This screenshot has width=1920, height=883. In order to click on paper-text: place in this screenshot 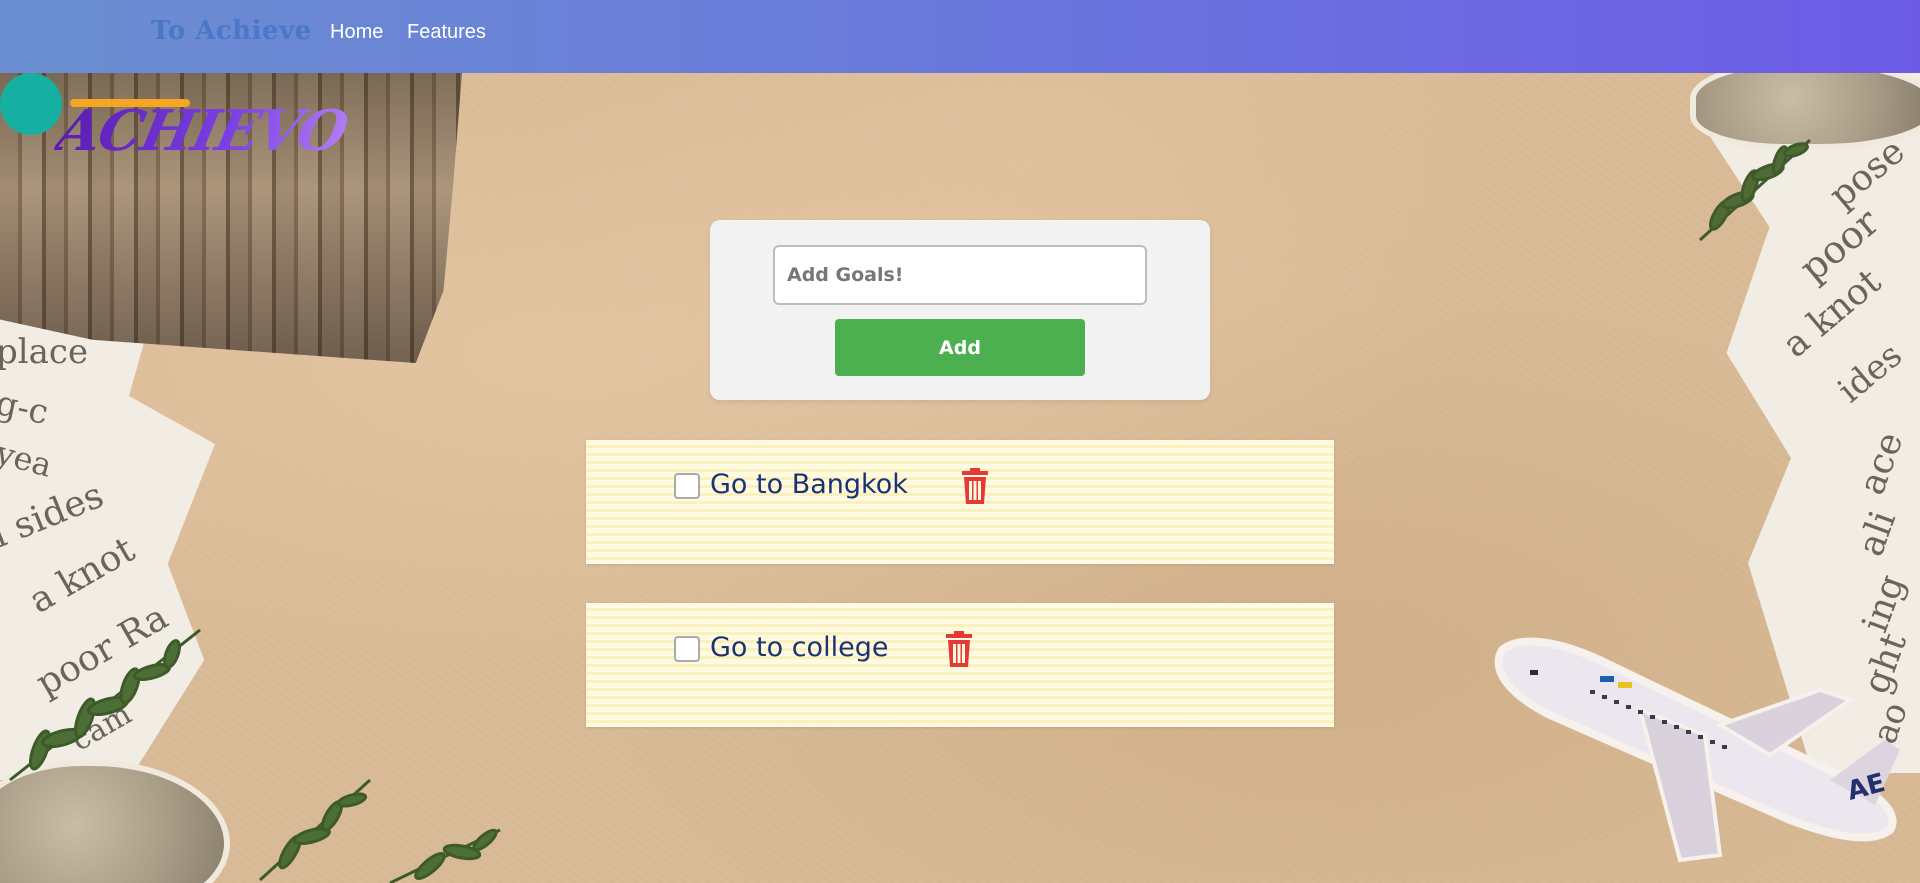, I will do `click(44, 352)`.